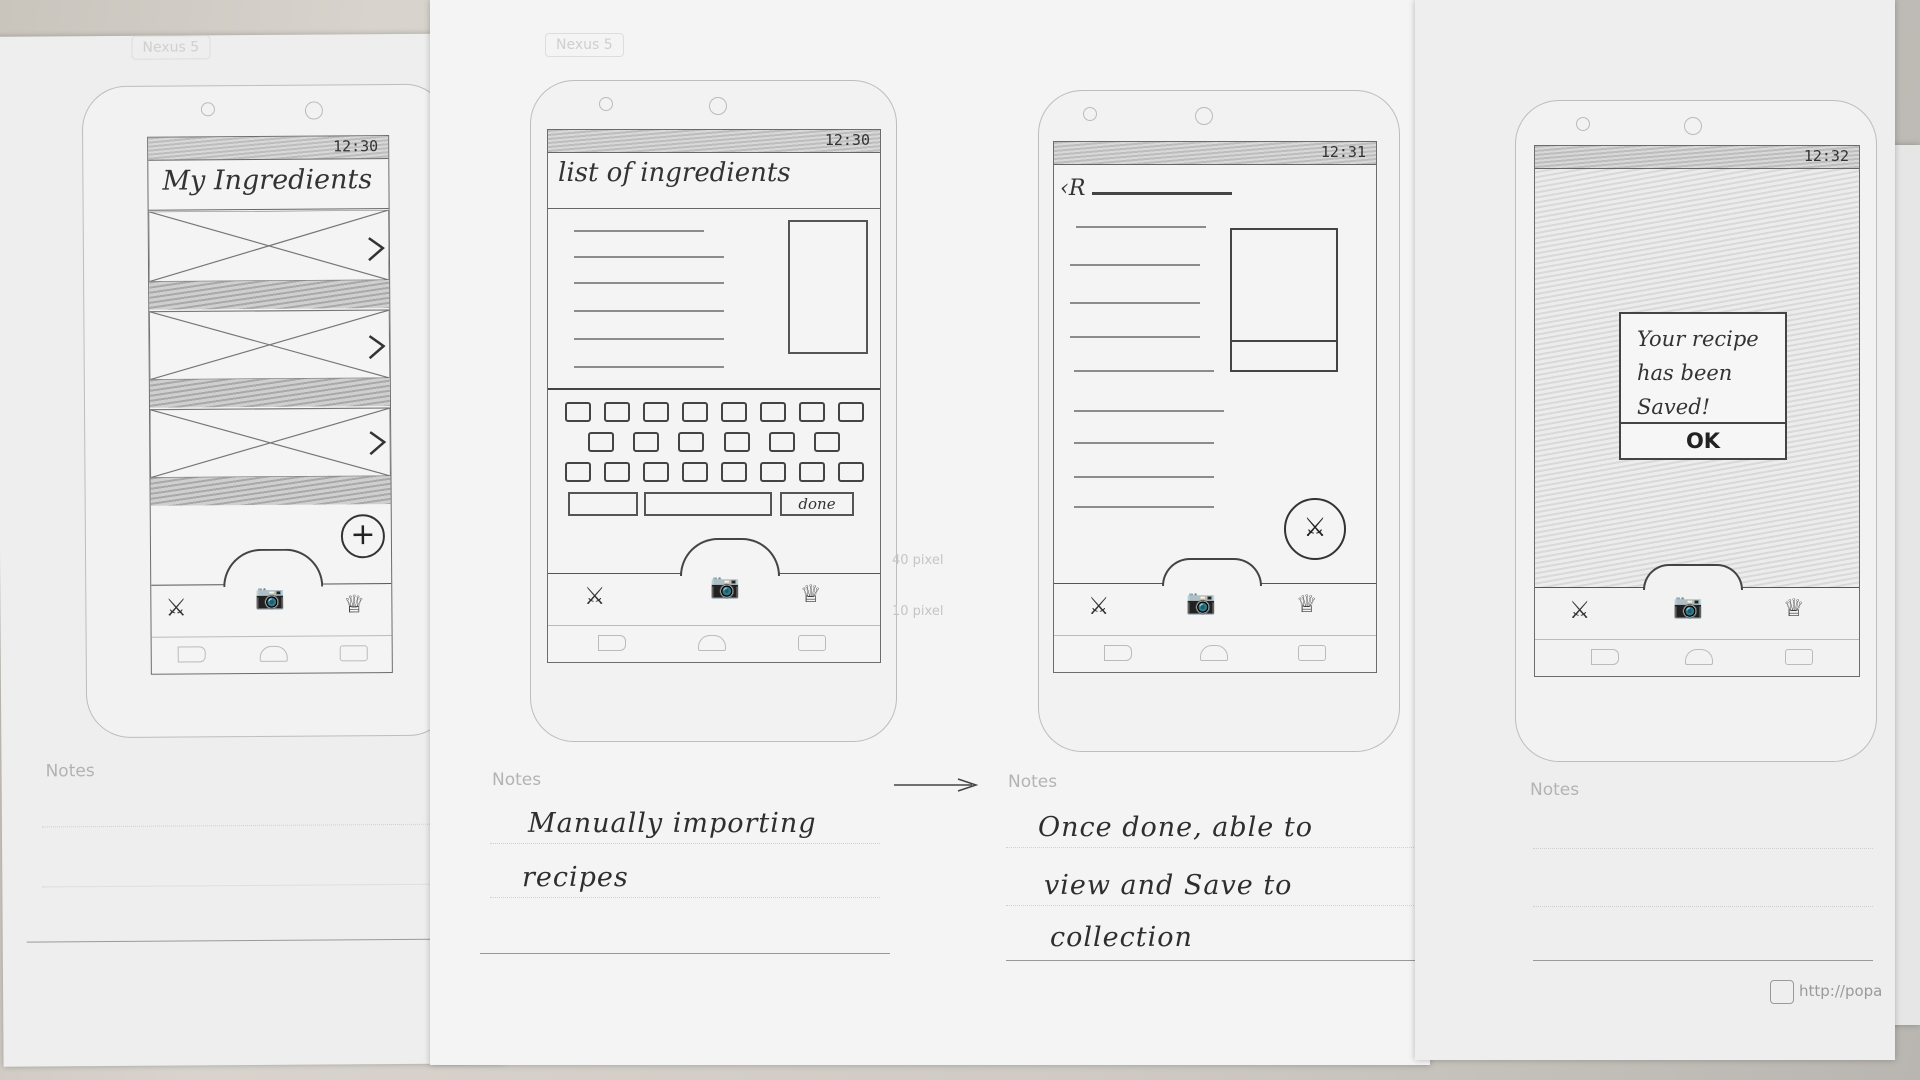  What do you see at coordinates (575, 877) in the screenshot?
I see `note-text: recipes` at bounding box center [575, 877].